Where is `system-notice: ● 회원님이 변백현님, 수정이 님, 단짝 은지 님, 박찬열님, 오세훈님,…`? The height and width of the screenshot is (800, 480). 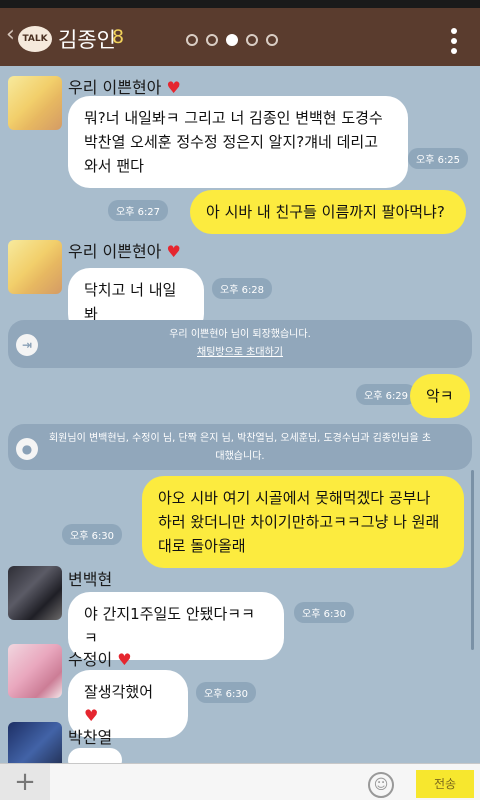
system-notice: ● 회원님이 변백현님, 수정이 님, 단짝 은지 님, 박찬열님, 오세훈님,… is located at coordinates (240, 447).